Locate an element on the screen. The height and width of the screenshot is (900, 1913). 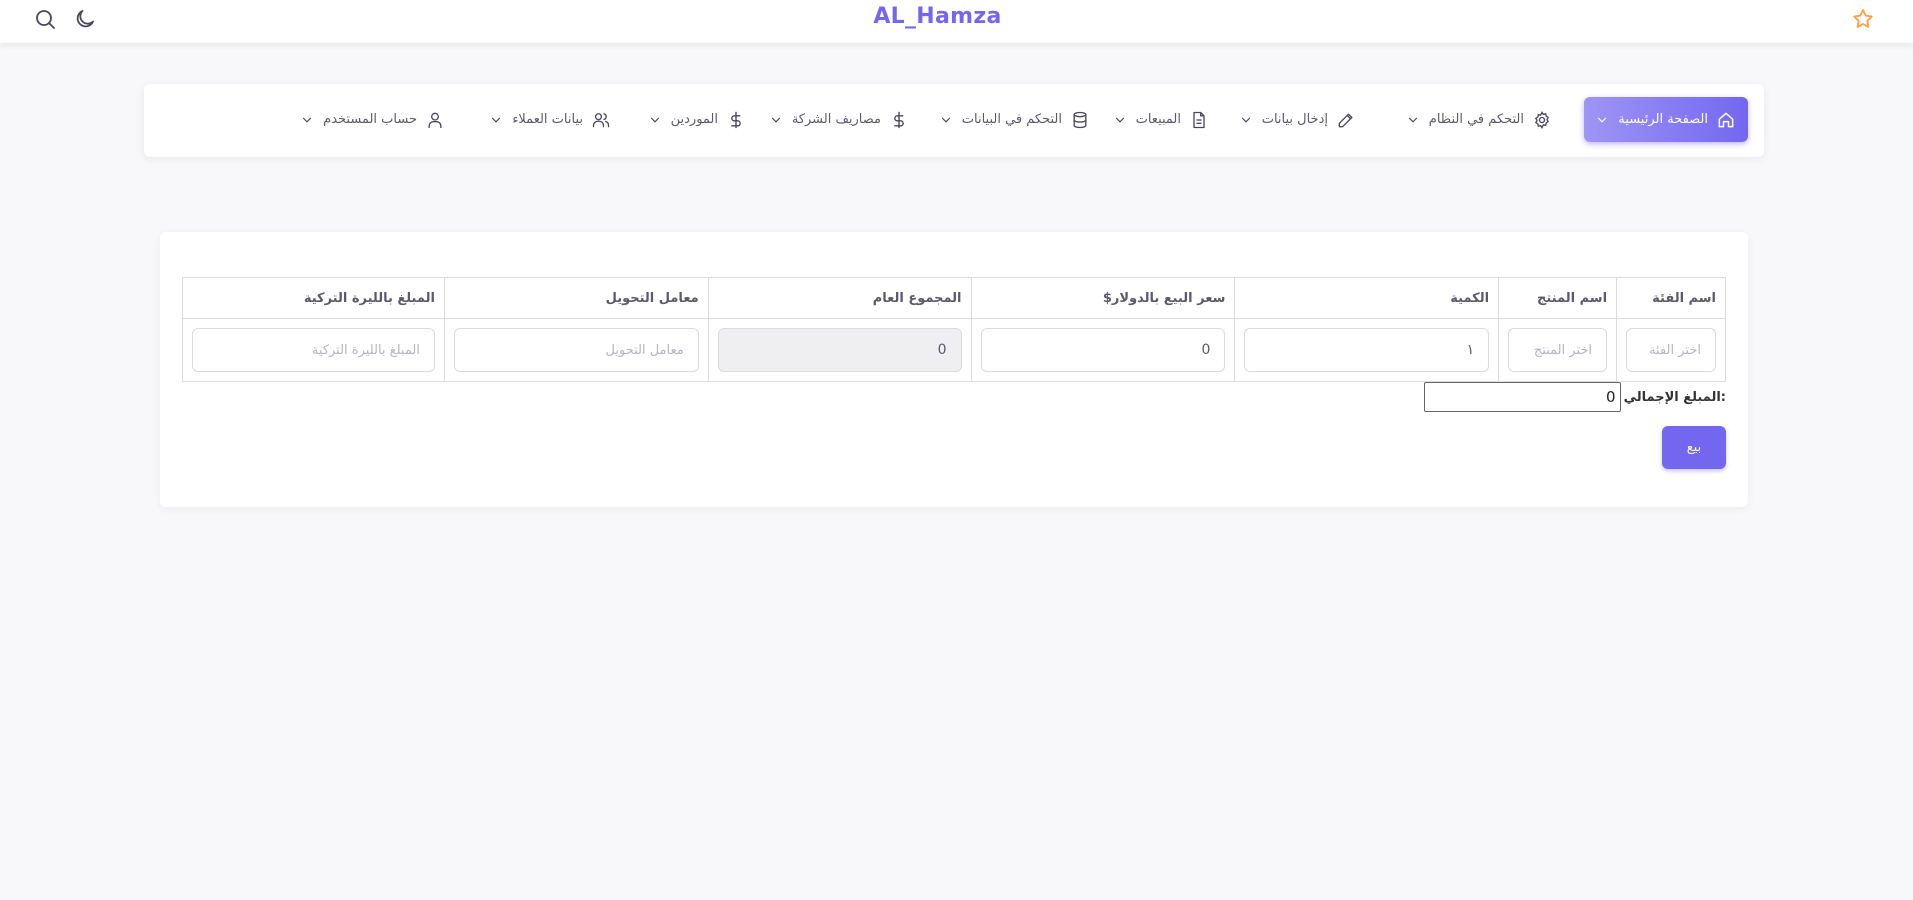
nav-item-label: التحكم في البيانات is located at coordinates (1011, 119).